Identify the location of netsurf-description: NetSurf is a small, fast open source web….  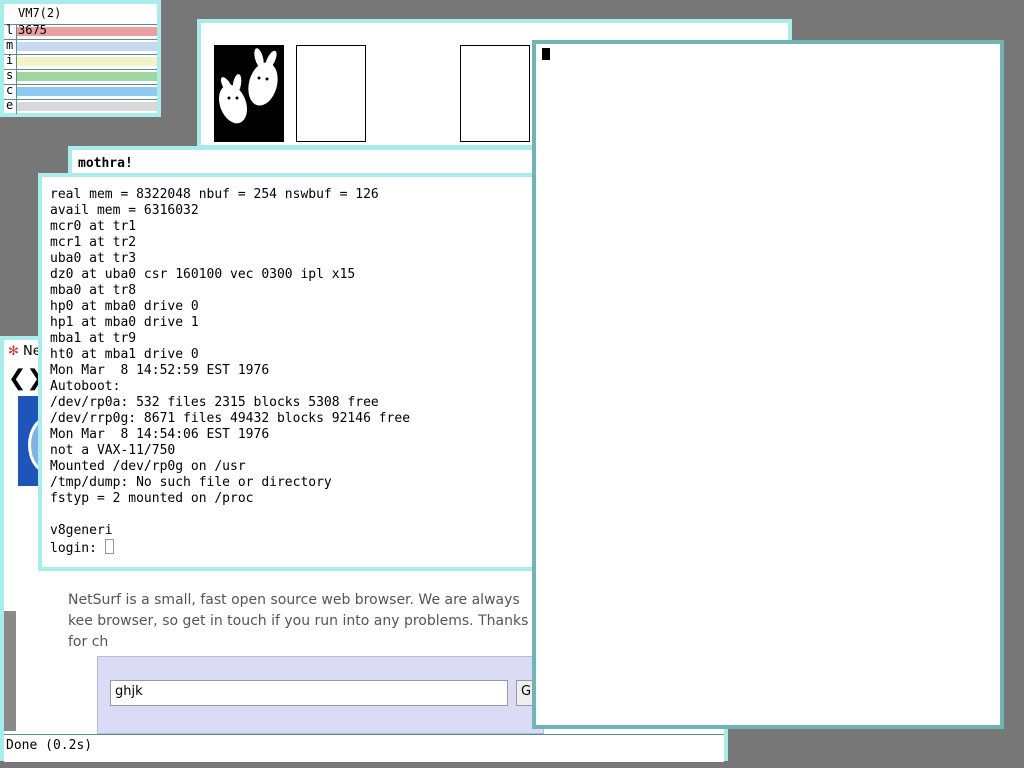
(298, 621).